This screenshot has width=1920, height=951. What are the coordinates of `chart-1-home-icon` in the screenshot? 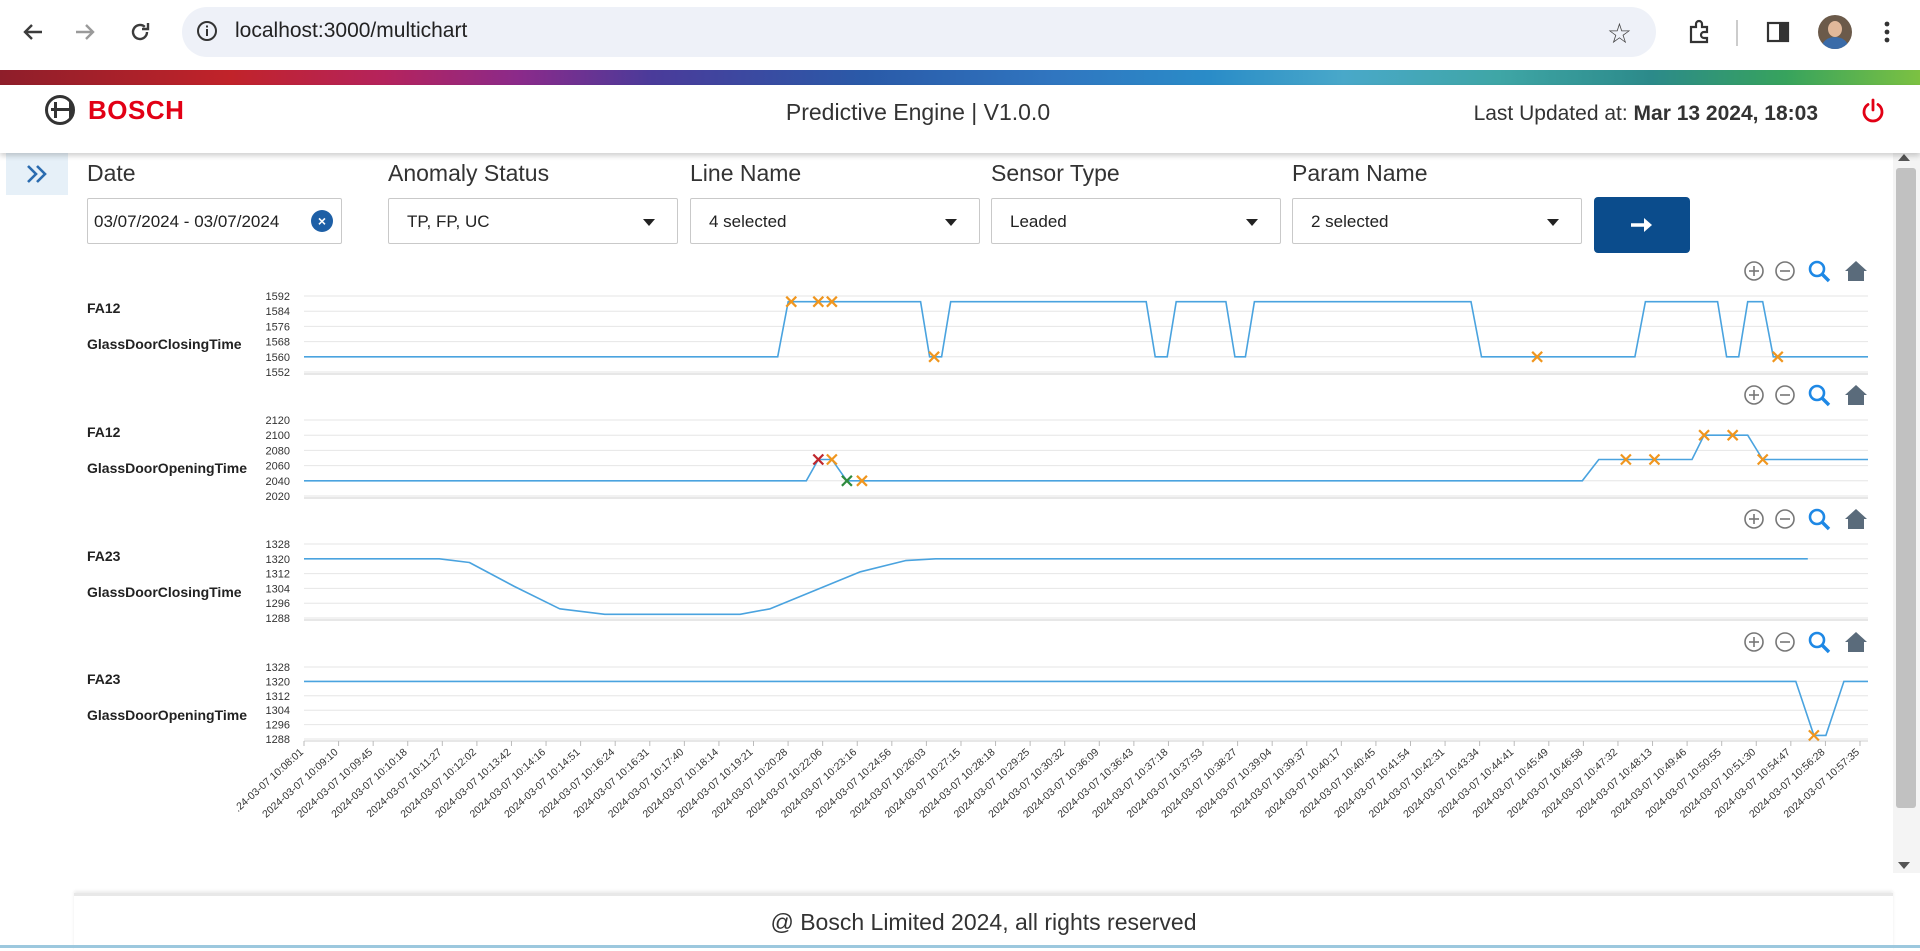 It's located at (1856, 271).